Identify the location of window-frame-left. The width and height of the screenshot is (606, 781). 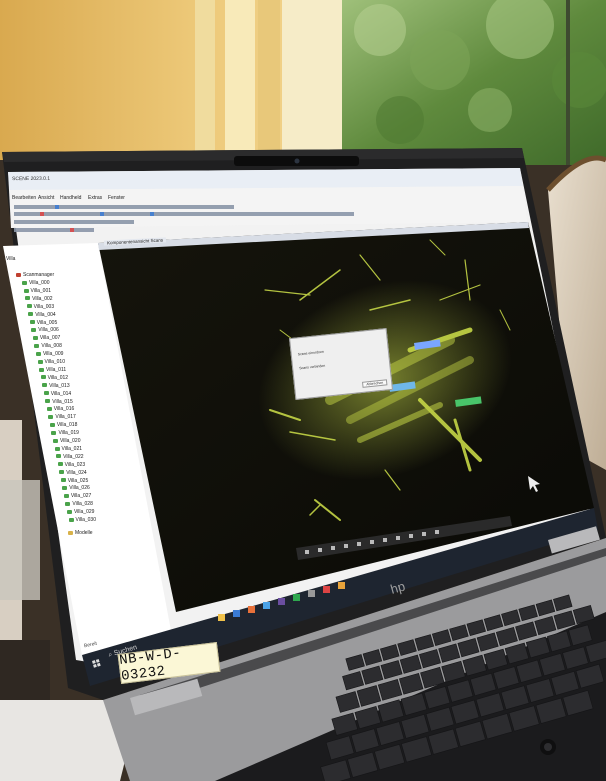
(205, 80).